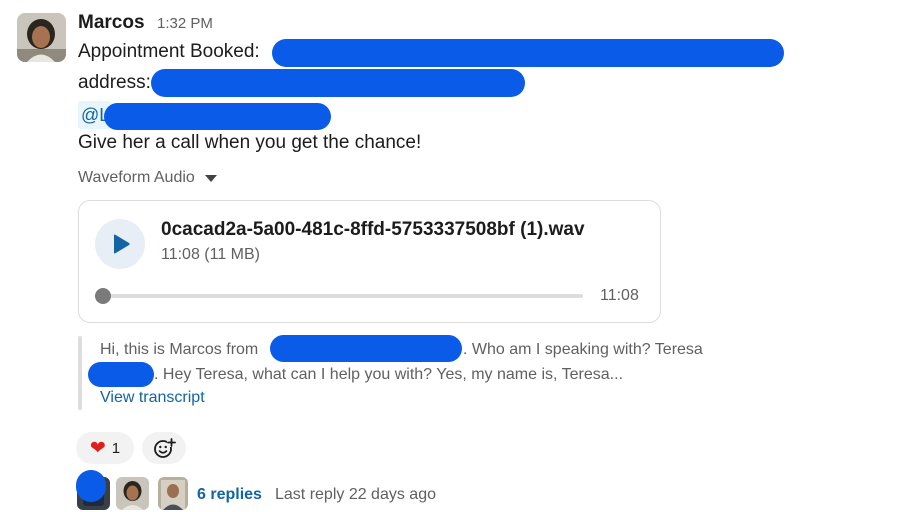 The image size is (897, 512). I want to click on add-emoji-icon, so click(165, 448).